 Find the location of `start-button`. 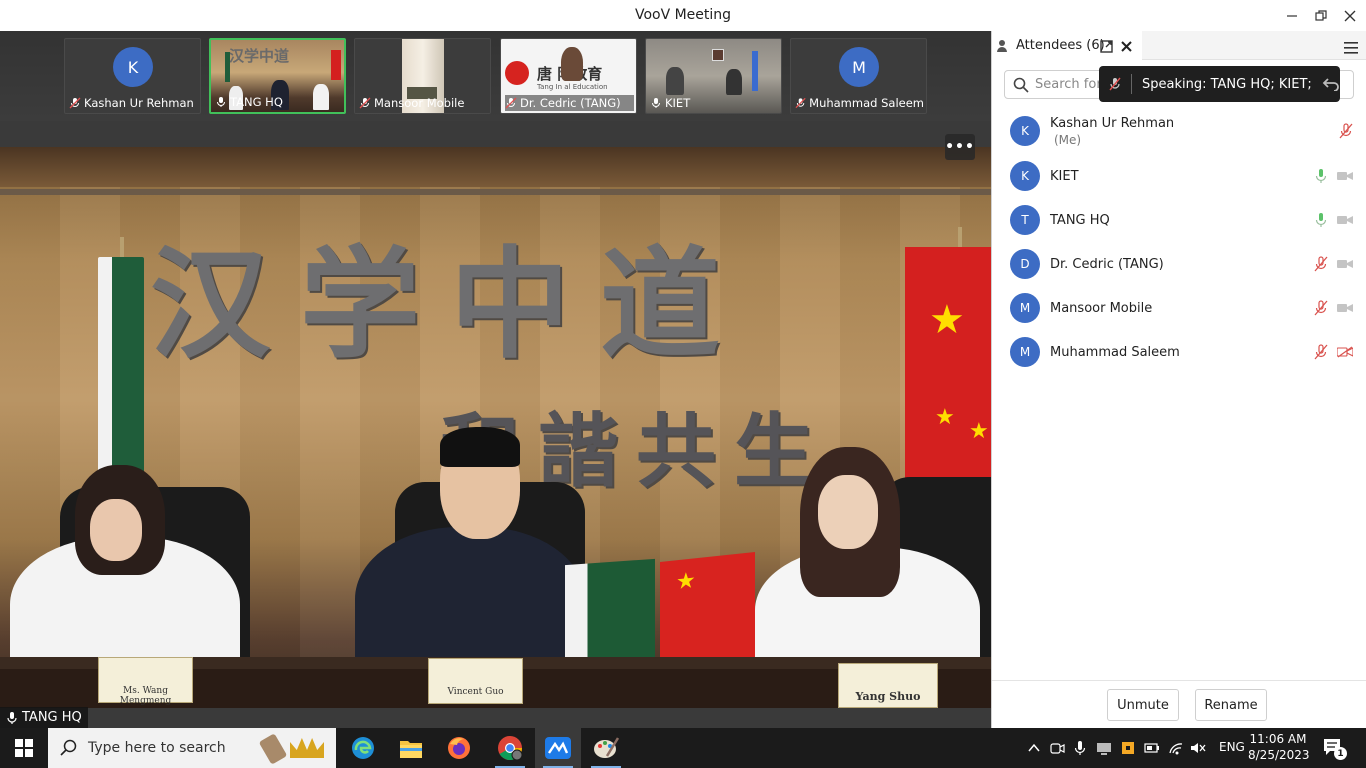

start-button is located at coordinates (24, 748).